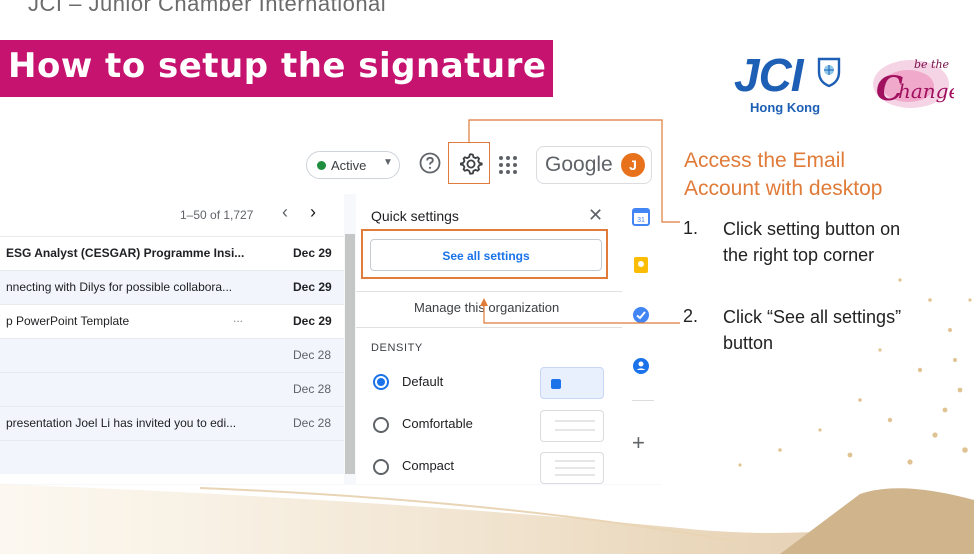  I want to click on instruction-heading: Access the Email Account with desktop, so click(783, 175).